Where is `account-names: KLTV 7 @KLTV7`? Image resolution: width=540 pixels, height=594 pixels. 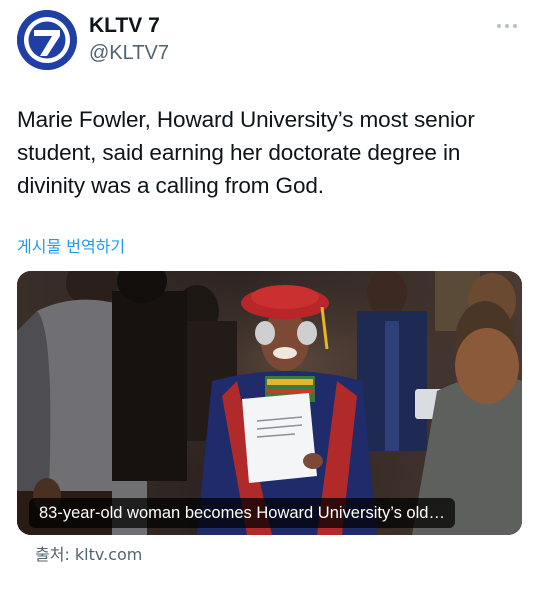
account-names: KLTV 7 @KLTV7 is located at coordinates (129, 40).